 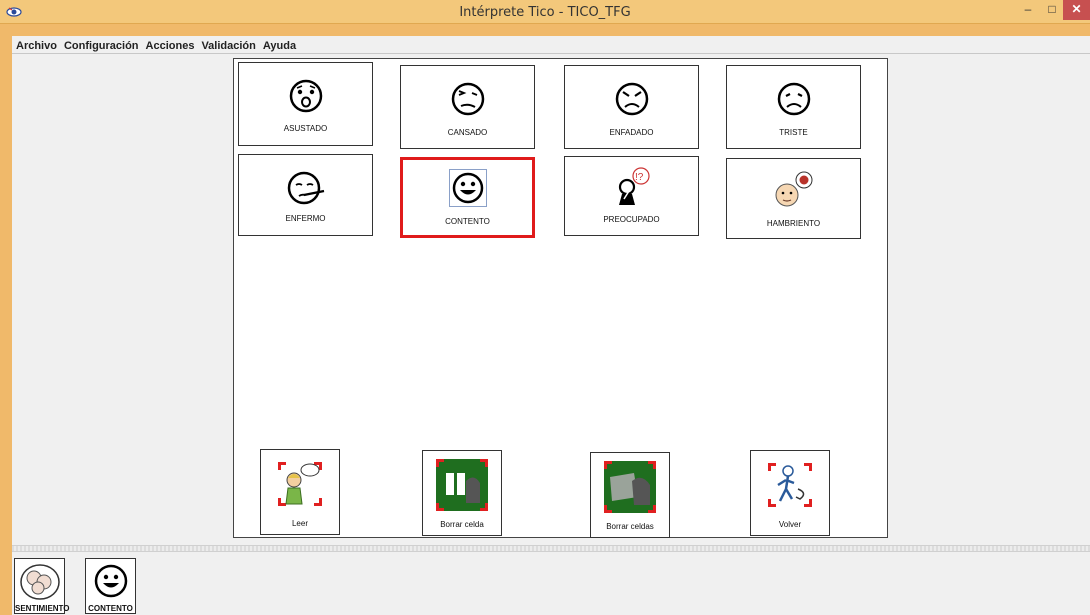 I want to click on walk-back-icon, so click(x=790, y=485).